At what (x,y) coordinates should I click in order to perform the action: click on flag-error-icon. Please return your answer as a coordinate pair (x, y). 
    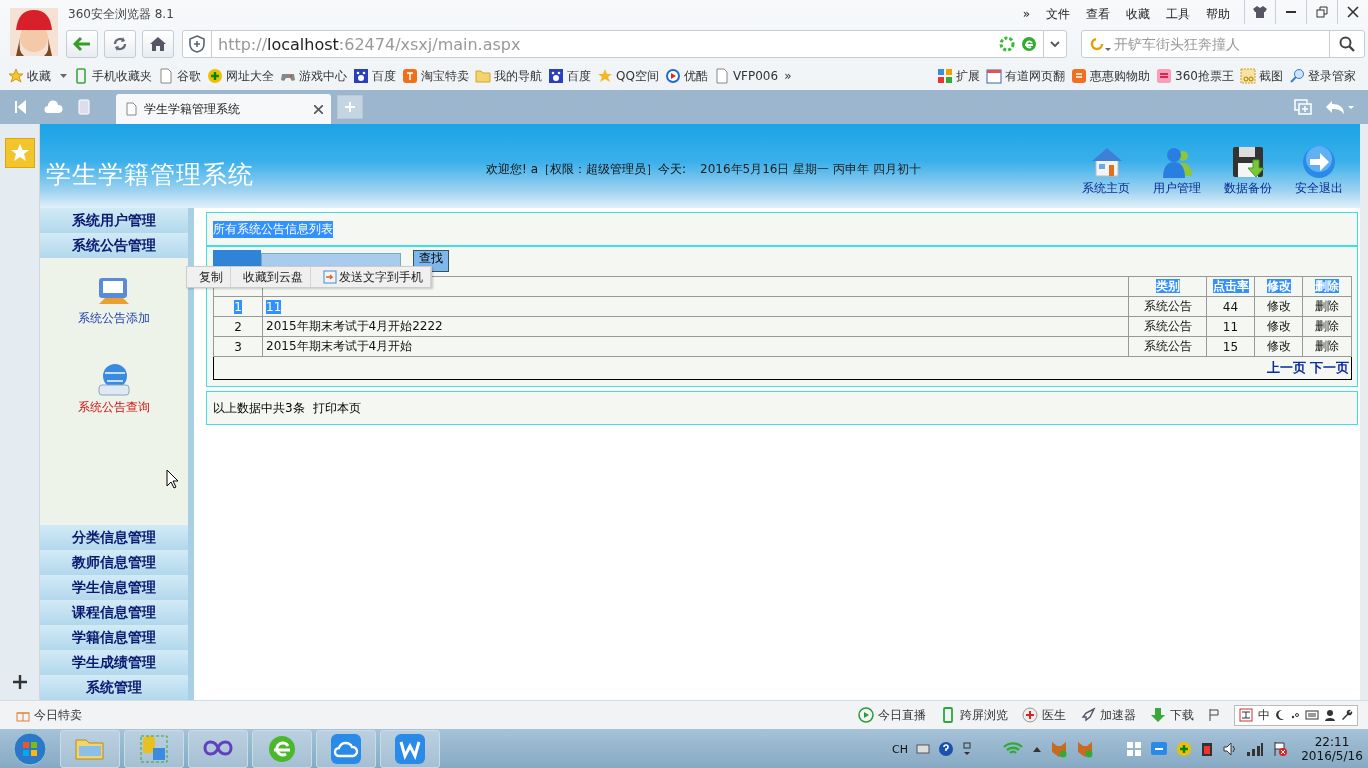
    Looking at the image, I should click on (1280, 749).